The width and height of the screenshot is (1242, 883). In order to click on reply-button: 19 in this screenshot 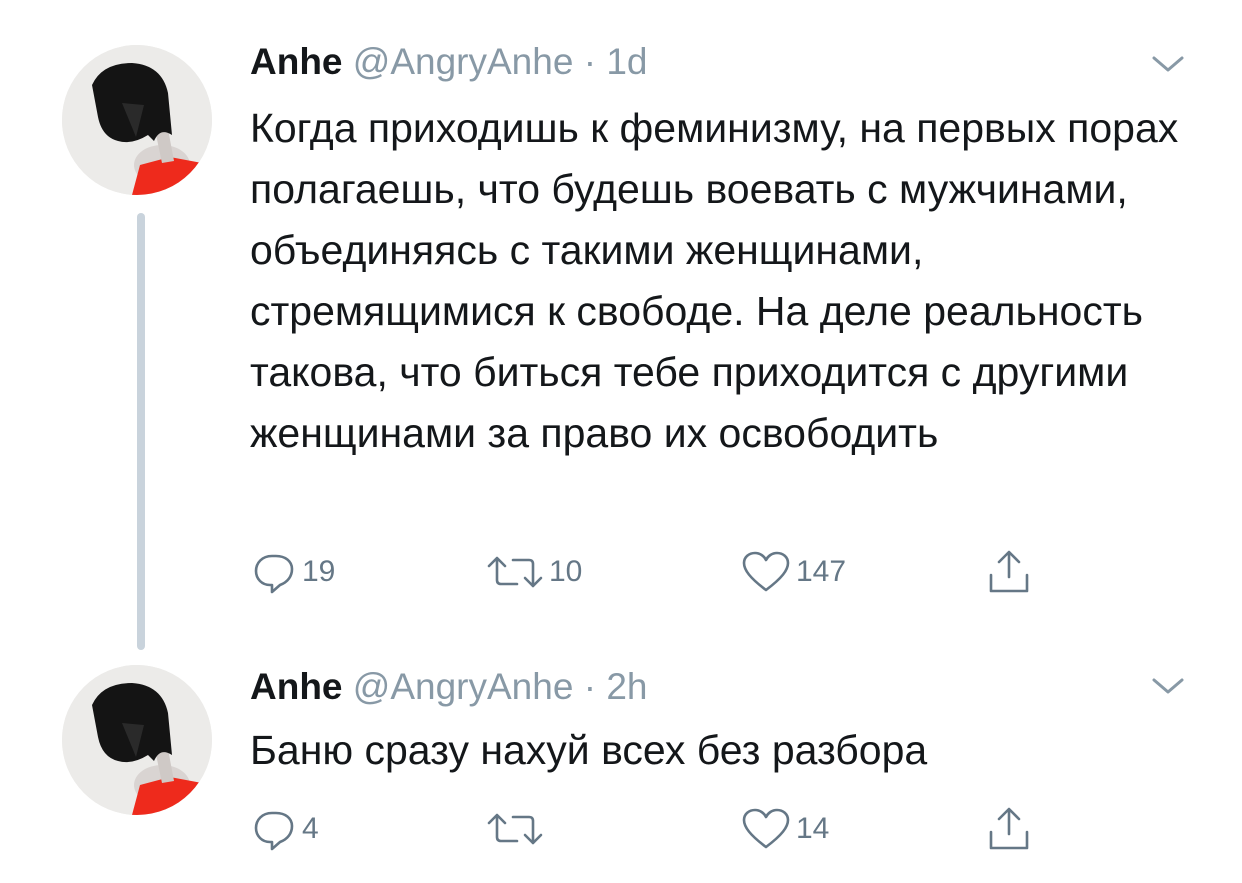, I will do `click(292, 572)`.